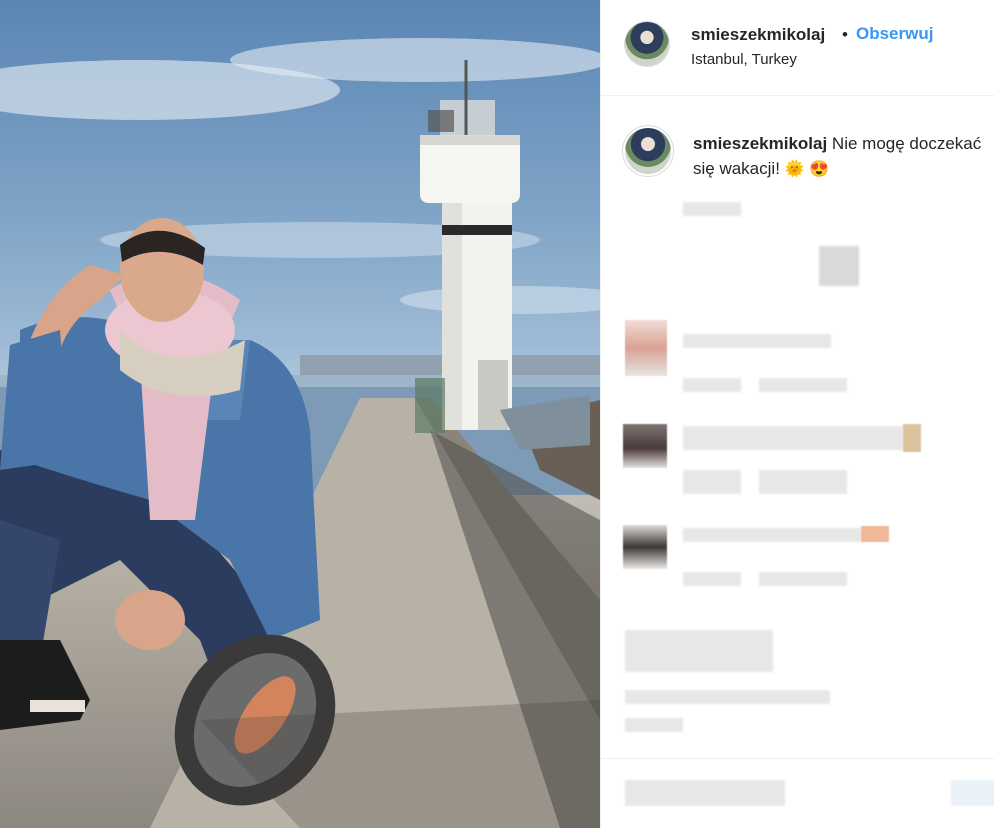  I want to click on sun-emoji: 🌞, so click(794, 169).